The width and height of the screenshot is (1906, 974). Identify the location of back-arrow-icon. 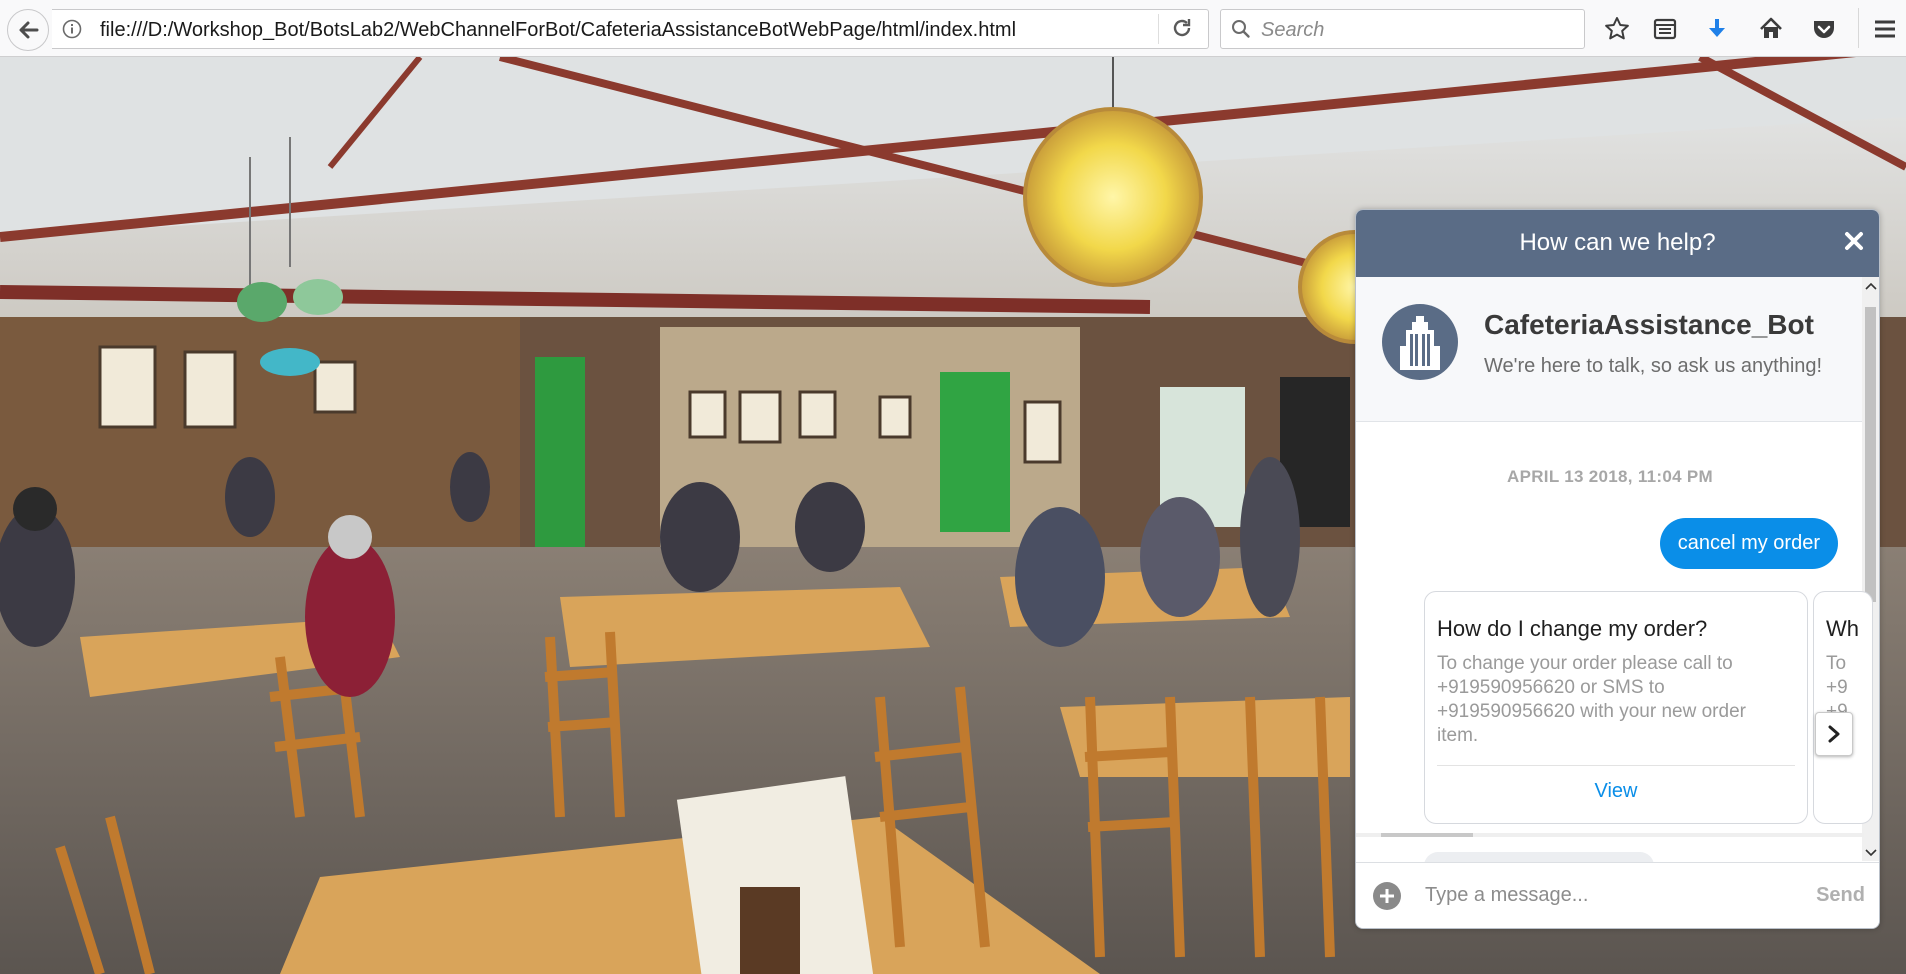
(29, 30).